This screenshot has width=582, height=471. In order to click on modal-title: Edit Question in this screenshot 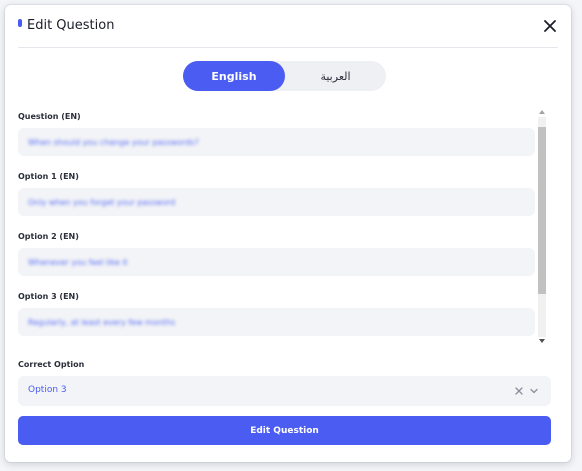, I will do `click(71, 25)`.